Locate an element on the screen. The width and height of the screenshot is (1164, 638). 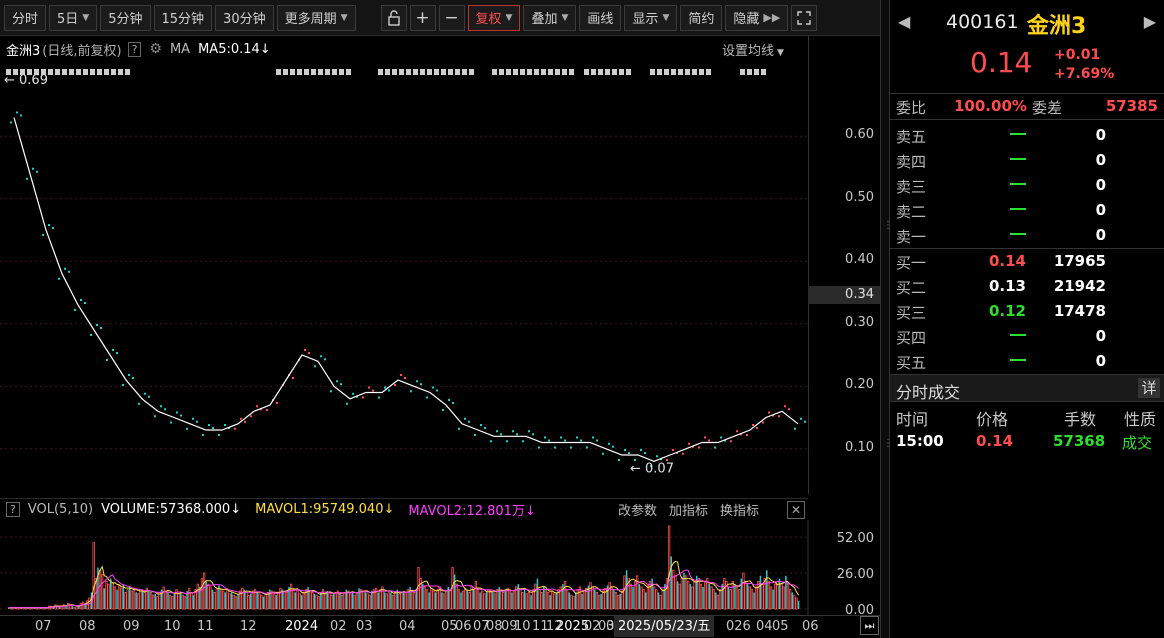
scroll-end-button: ⏭ is located at coordinates (869, 625).